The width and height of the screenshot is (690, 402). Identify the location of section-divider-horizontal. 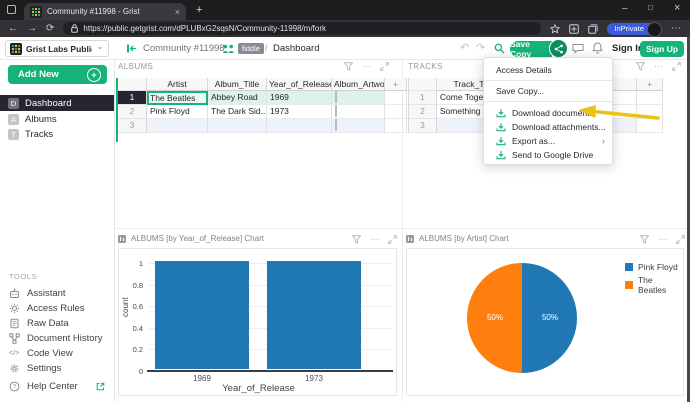
(402, 228).